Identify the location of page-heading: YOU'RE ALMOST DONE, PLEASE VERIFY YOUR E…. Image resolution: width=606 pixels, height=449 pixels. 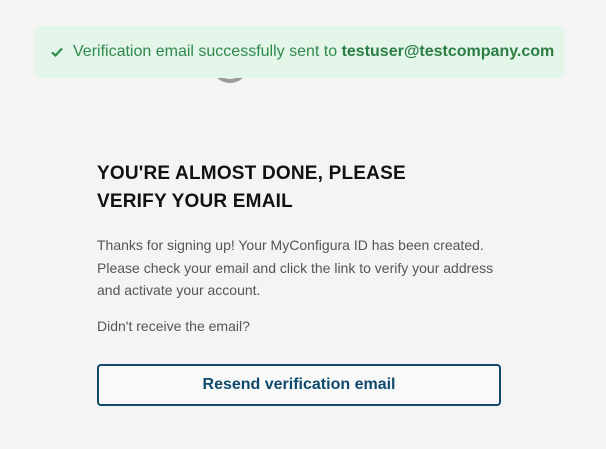
(251, 187).